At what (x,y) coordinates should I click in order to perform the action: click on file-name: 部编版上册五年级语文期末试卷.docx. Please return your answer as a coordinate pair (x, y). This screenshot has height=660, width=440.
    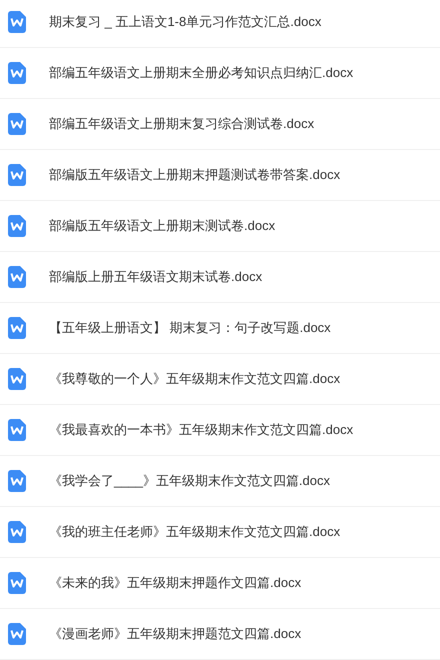
    Looking at the image, I should click on (155, 277).